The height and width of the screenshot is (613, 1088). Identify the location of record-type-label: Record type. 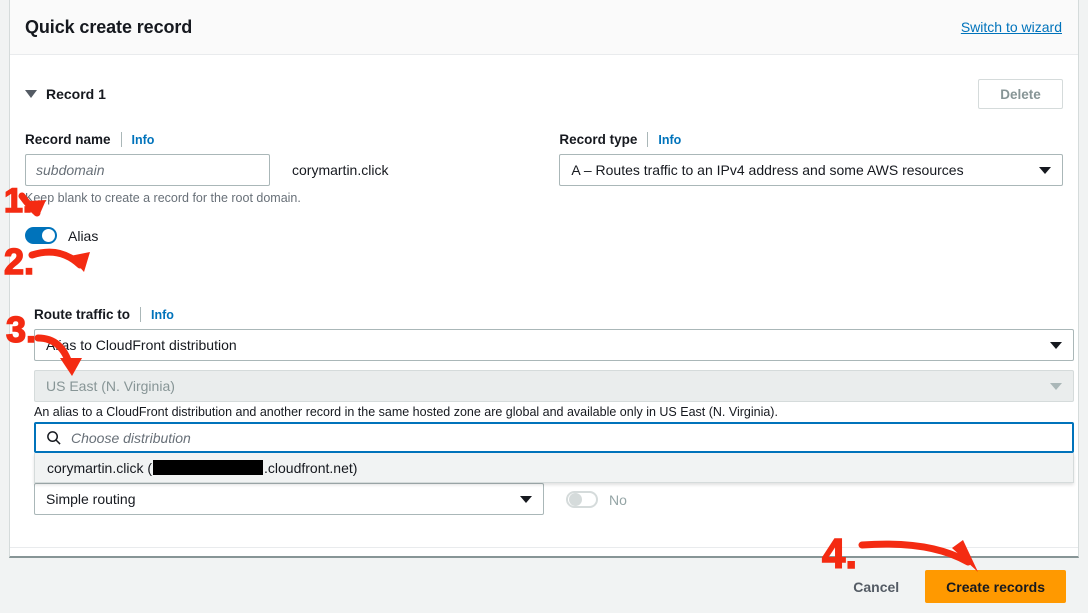
(598, 139).